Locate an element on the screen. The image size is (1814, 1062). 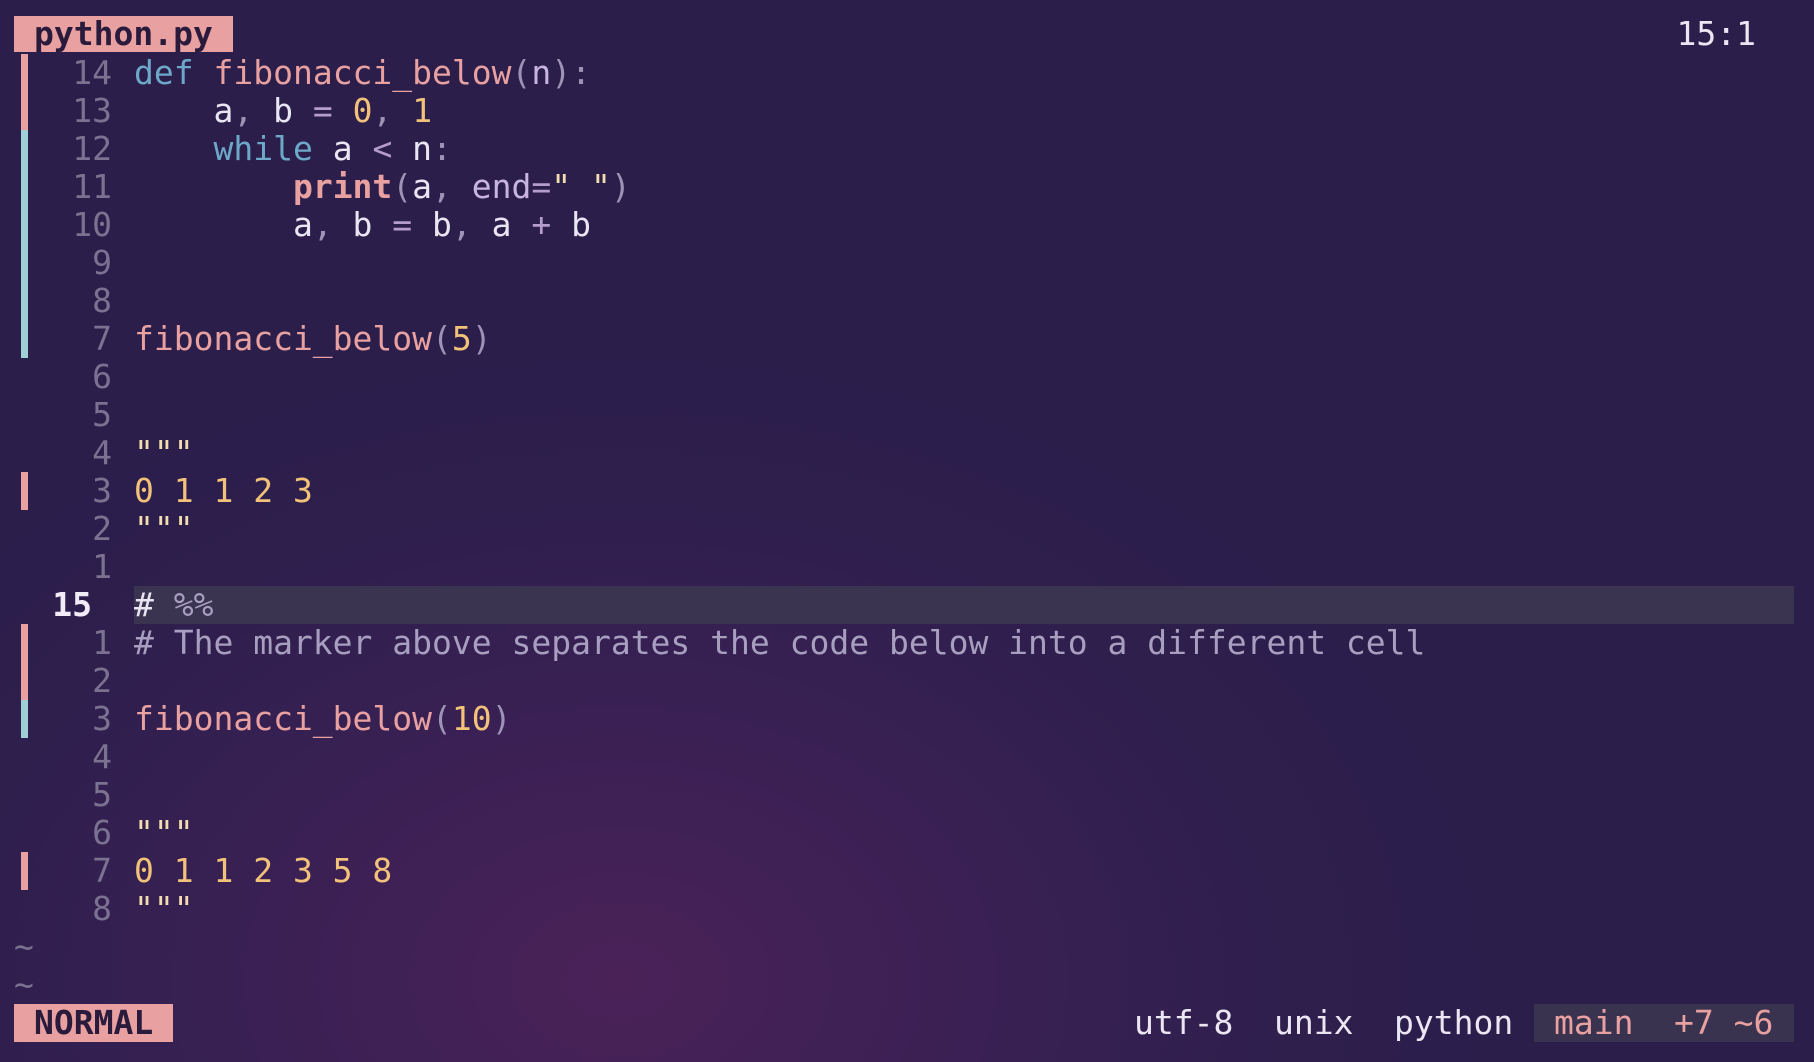
code-line: 3 fibonacci_below(10) is located at coordinates (907, 719).